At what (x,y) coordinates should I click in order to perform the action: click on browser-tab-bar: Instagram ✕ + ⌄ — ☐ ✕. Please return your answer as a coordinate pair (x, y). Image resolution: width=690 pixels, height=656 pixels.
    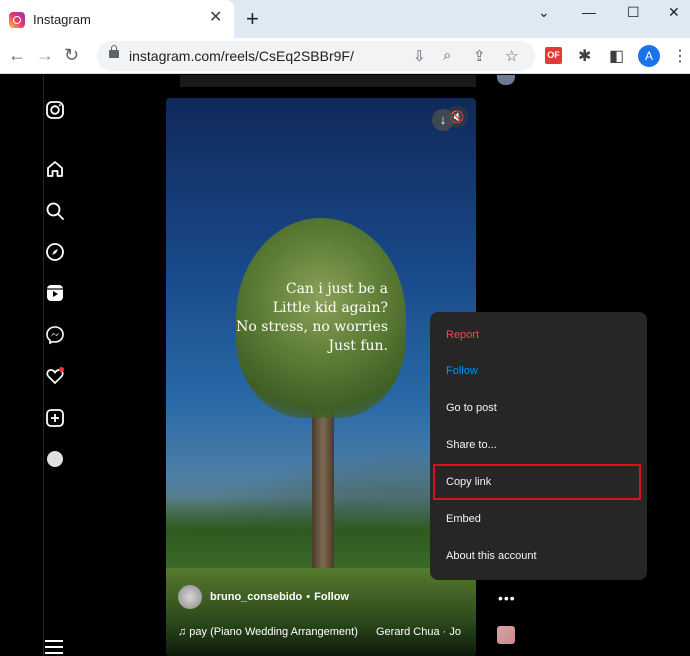
    Looking at the image, I should click on (345, 19).